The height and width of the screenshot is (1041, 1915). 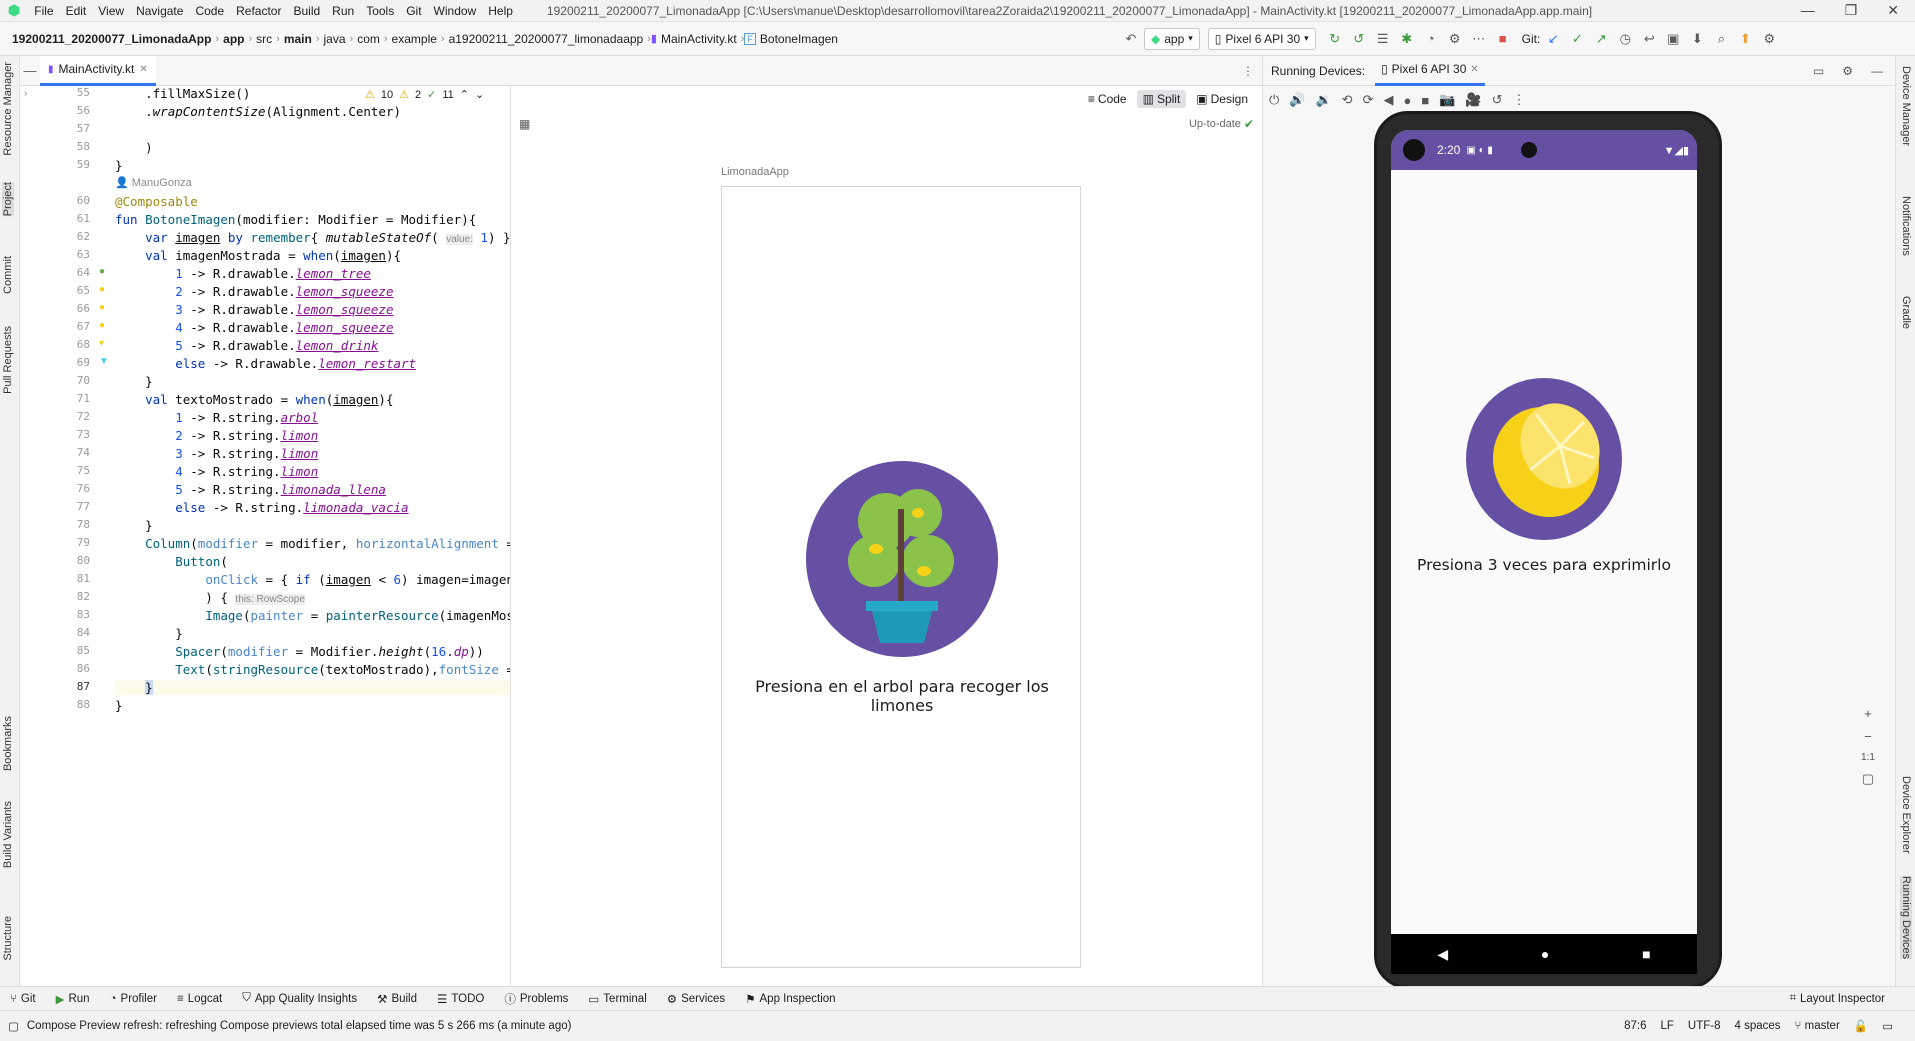 What do you see at coordinates (13, 1026) in the screenshot?
I see `status-toggle-icon: ▢` at bounding box center [13, 1026].